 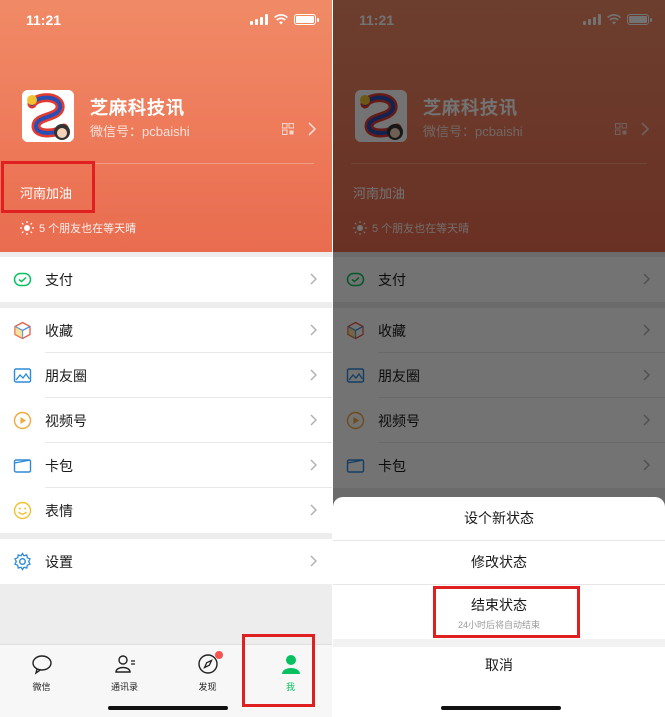 I want to click on favorites-icon, so click(x=22, y=330).